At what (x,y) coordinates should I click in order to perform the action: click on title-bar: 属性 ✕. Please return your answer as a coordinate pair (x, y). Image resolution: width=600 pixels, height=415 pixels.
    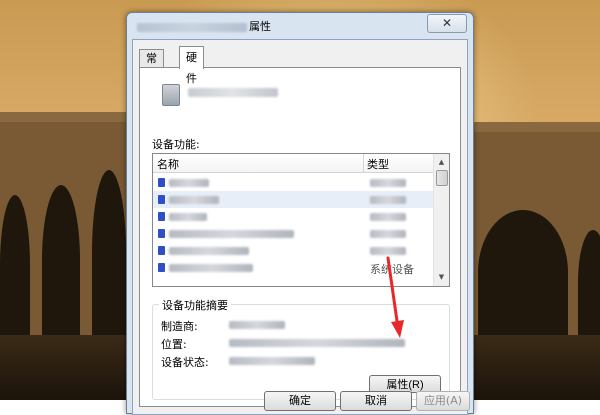
    Looking at the image, I should click on (300, 25).